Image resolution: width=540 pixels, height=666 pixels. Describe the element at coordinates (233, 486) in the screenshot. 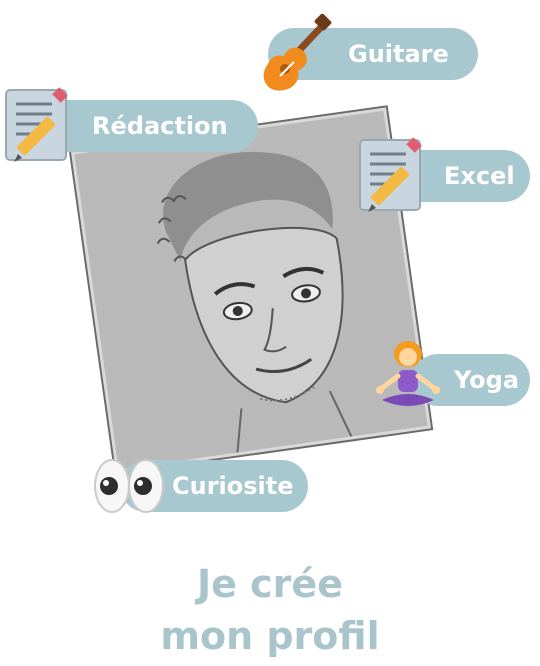

I see `tag-curiosite-label: Curiosite` at that location.